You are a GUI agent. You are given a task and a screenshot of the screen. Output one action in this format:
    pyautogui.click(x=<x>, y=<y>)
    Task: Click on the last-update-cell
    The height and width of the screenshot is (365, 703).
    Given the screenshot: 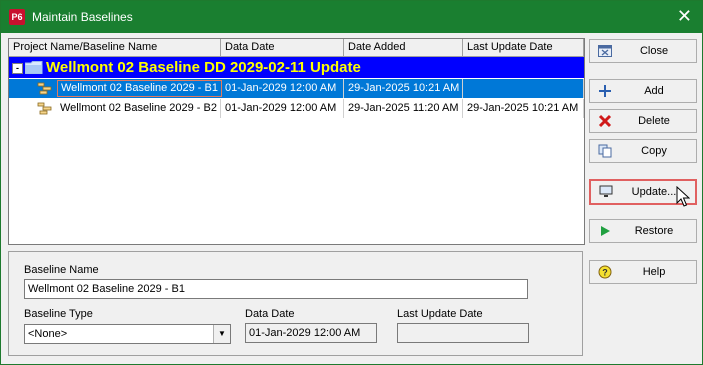 What is the action you would take?
    pyautogui.click(x=523, y=88)
    